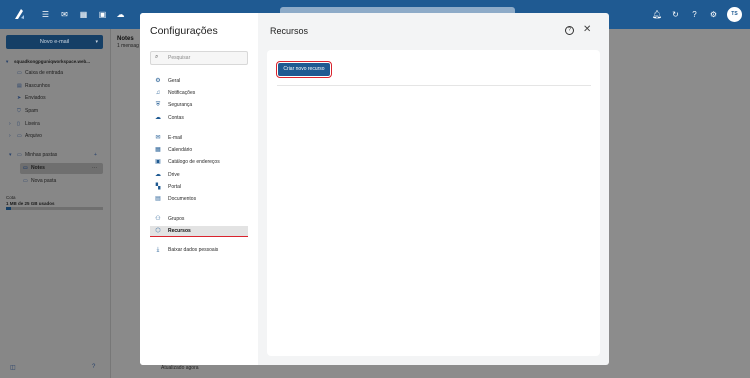  Describe the element at coordinates (33, 155) in the screenshot. I see `sidebar-item-my-folders: ▾ ▭ Minhas pastas` at that location.